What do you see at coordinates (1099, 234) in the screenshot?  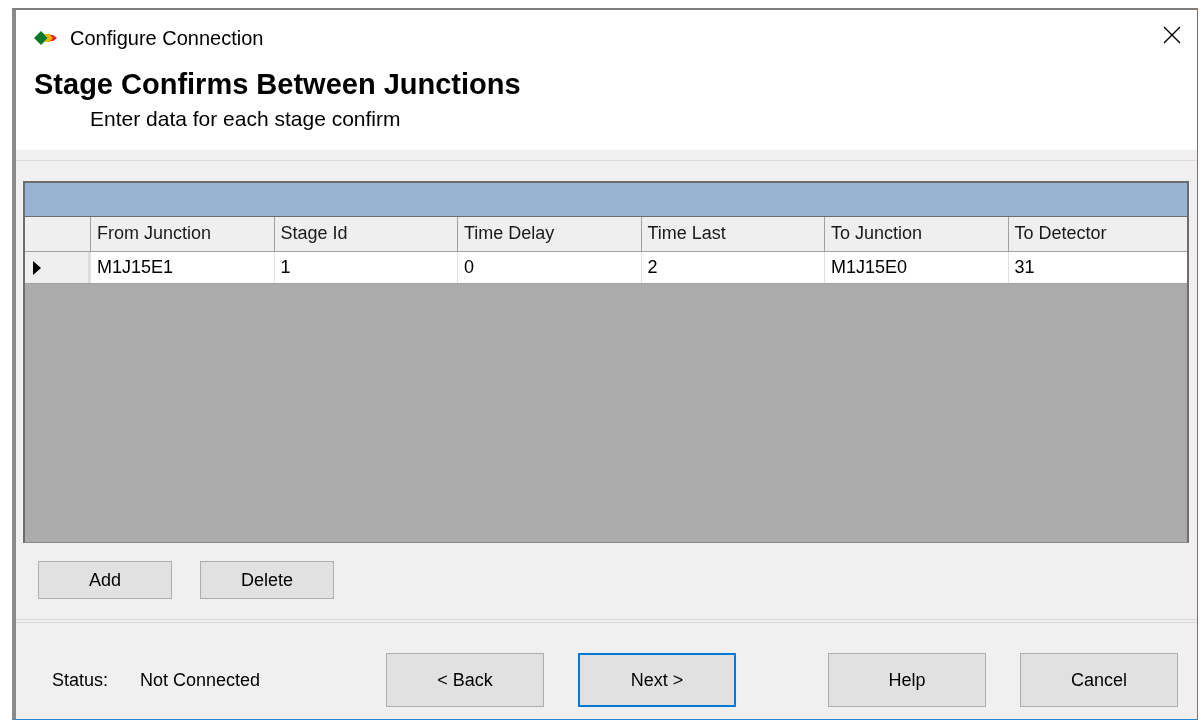 I see `column-header: To Detector` at bounding box center [1099, 234].